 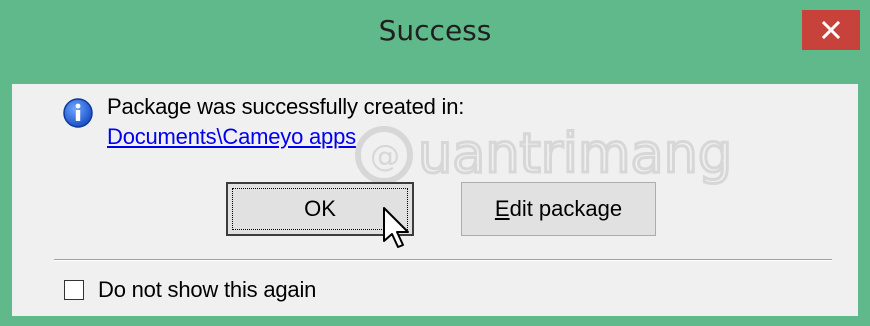 I want to click on do-not-show-label: Do not show this again, so click(x=207, y=290).